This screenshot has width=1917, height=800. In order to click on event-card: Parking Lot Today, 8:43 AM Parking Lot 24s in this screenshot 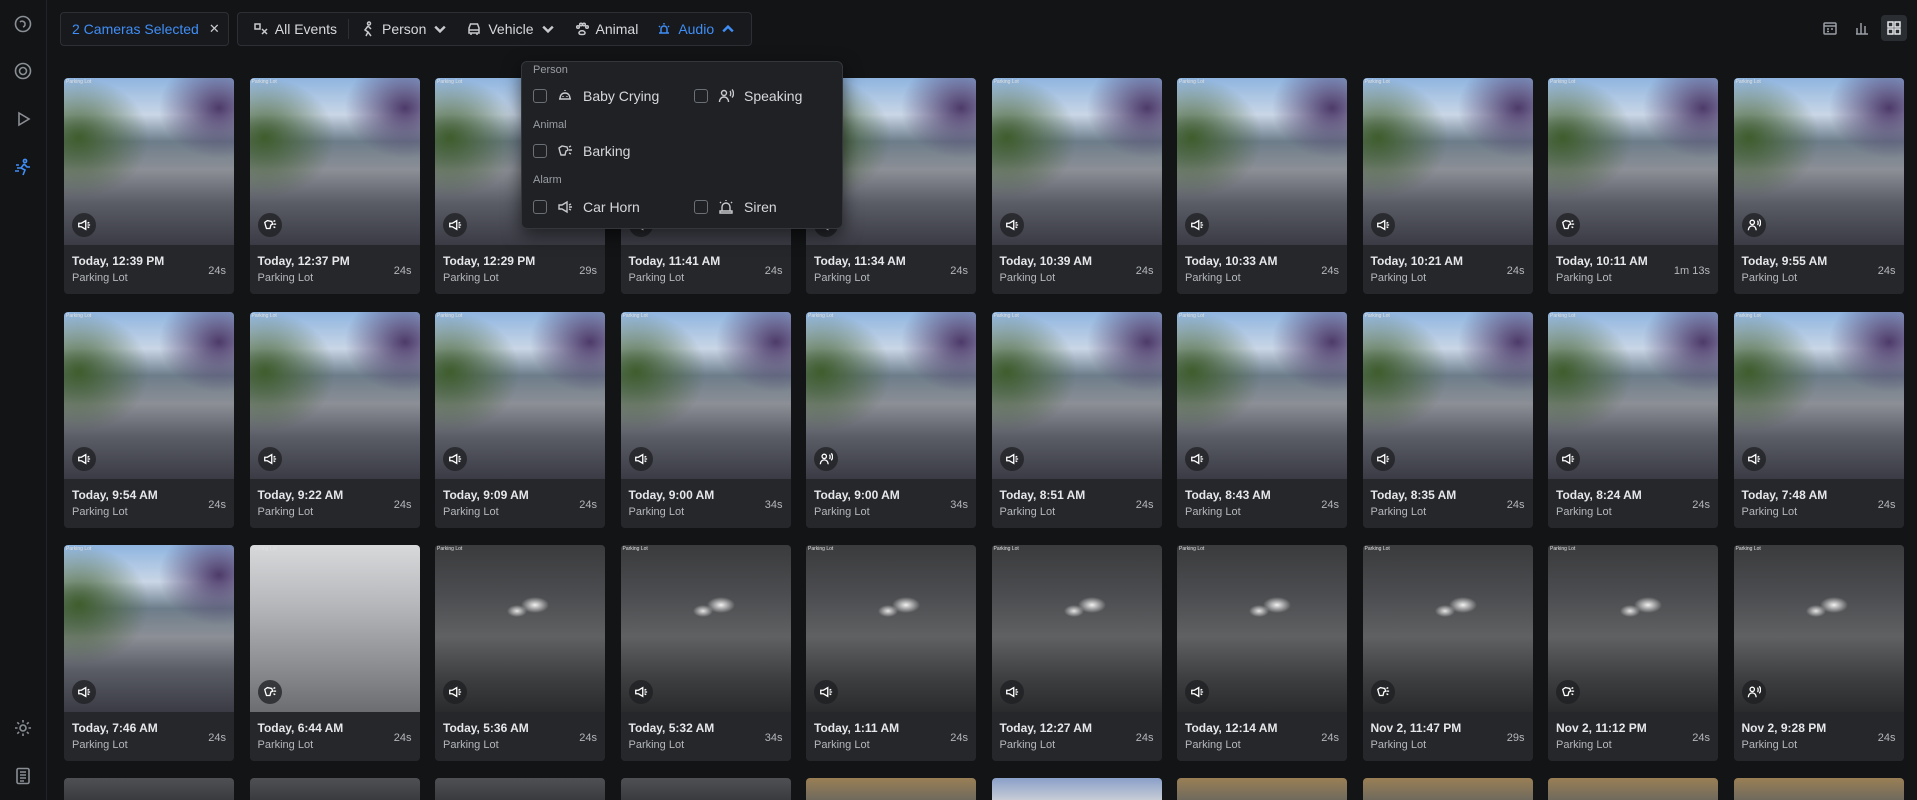, I will do `click(1262, 419)`.